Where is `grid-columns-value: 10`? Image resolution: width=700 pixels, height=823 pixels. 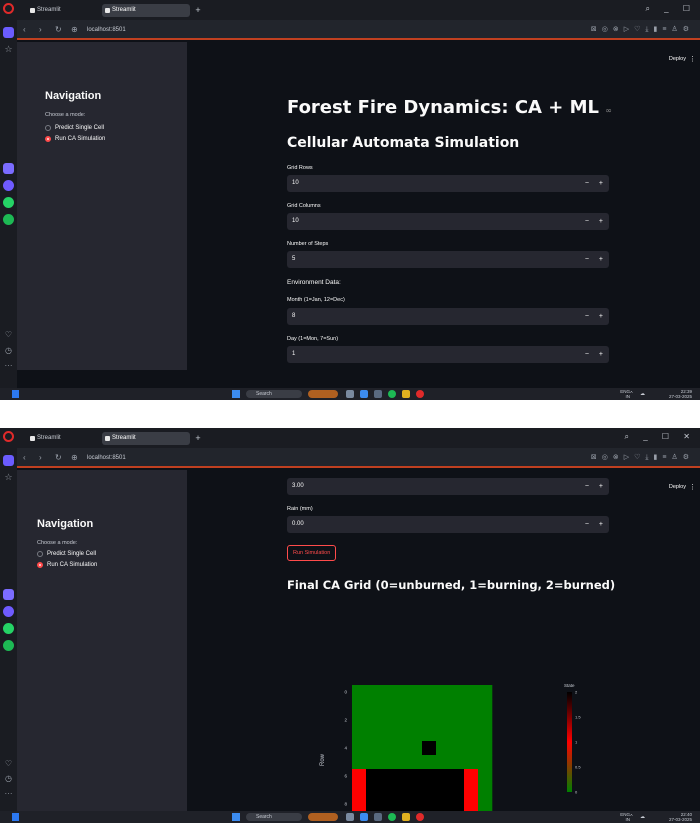
grid-columns-value: 10 is located at coordinates (295, 221).